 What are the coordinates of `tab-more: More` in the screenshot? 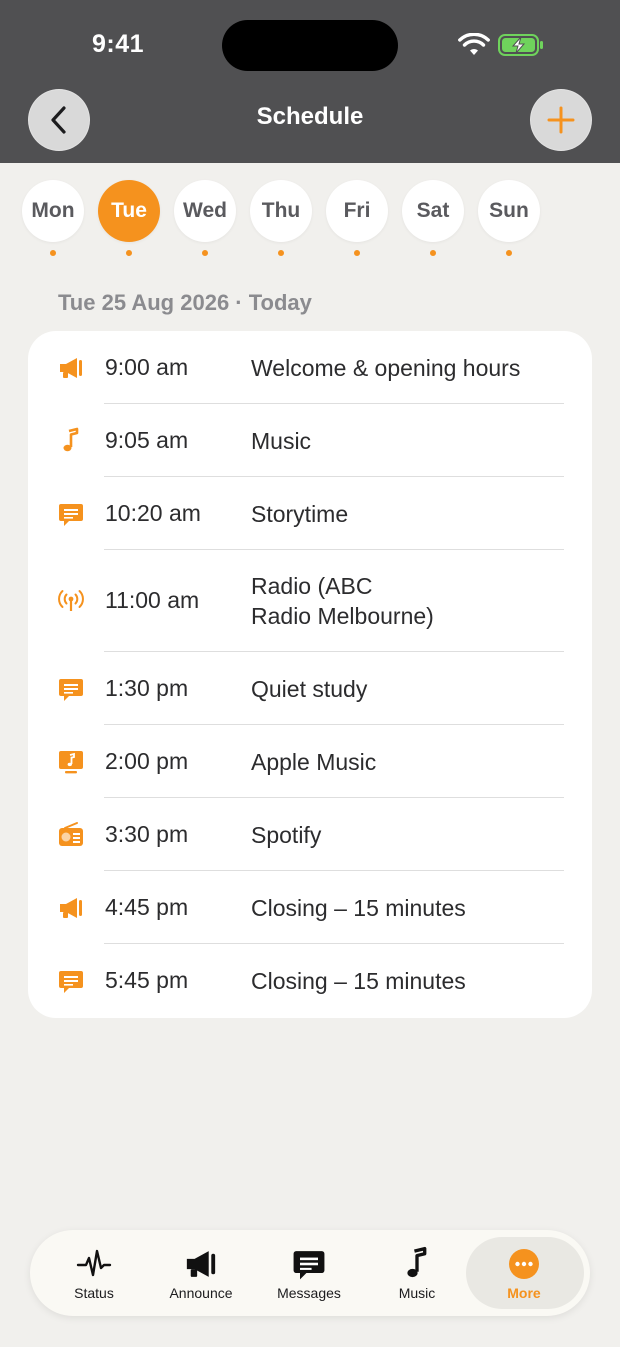 It's located at (524, 1273).